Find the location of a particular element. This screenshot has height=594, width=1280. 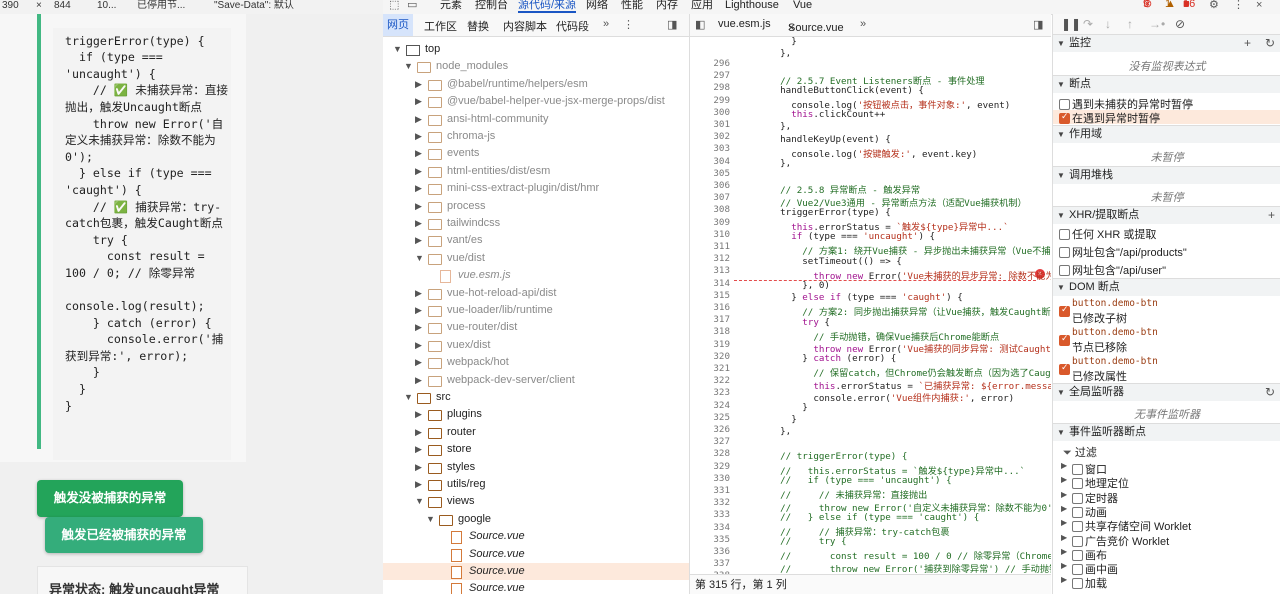

tree-folder: ▶ vant/es is located at coordinates (536, 240).